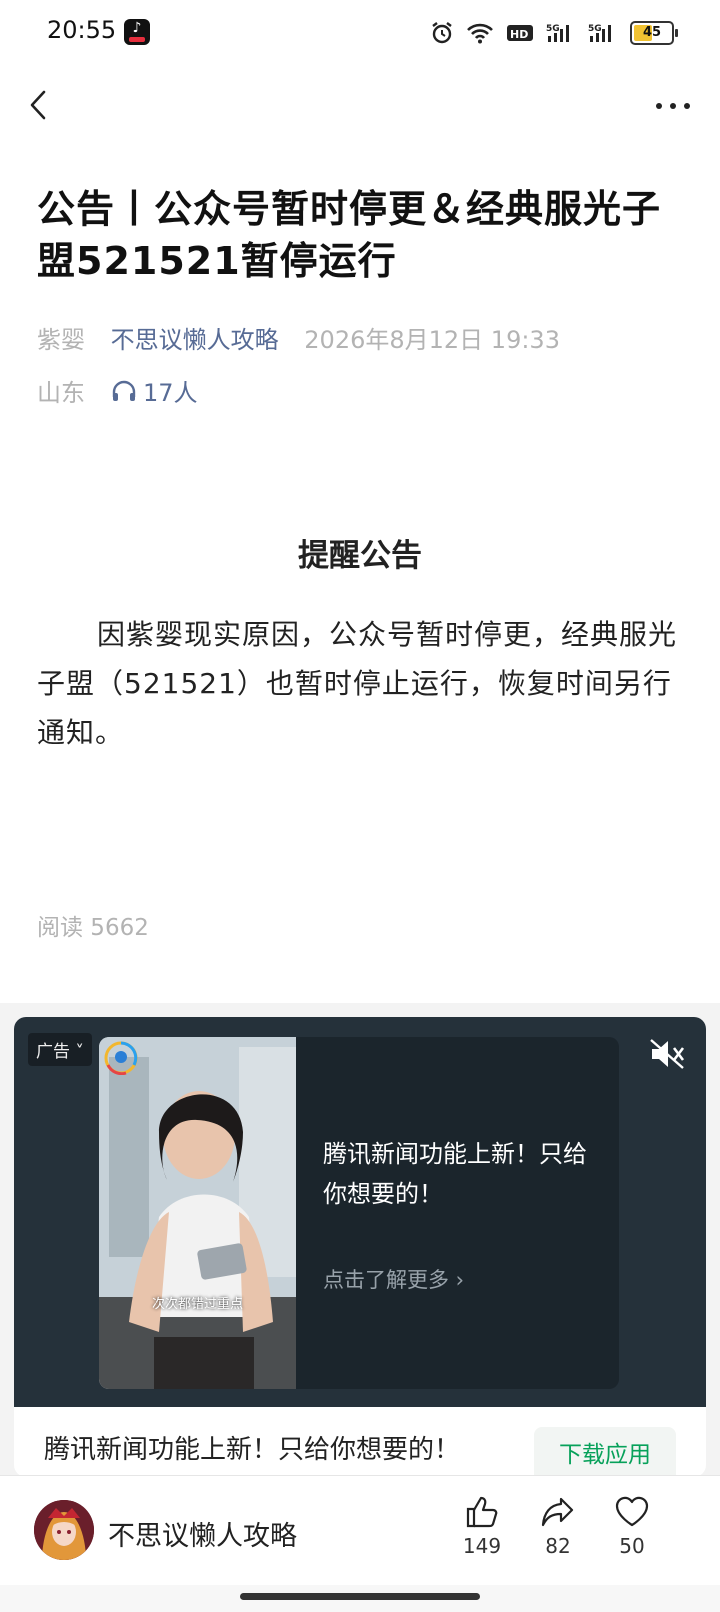  Describe the element at coordinates (197, 1304) in the screenshot. I see `ad-subtitle-overlay: 次次都错过重点` at that location.